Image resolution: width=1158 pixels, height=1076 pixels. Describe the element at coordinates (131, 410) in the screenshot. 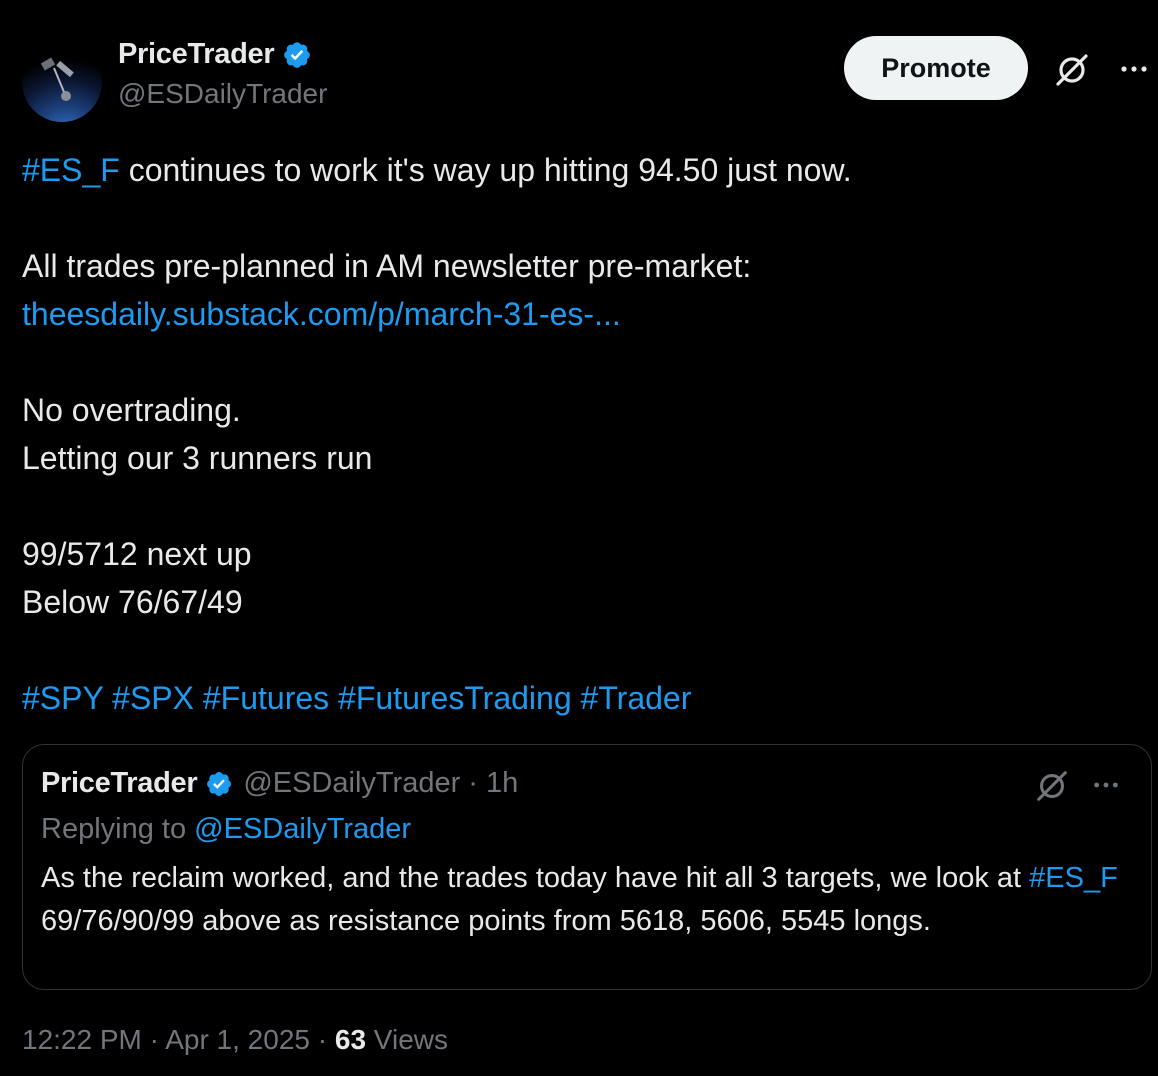

I see `tweet-line: No overtrading.` at that location.